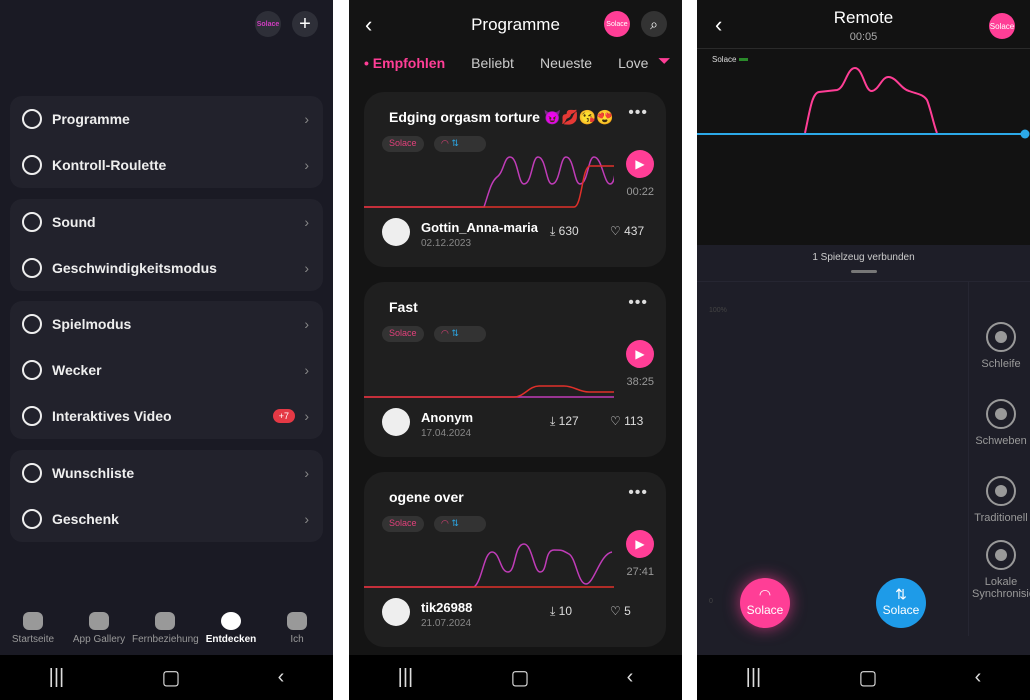 Image resolution: width=1030 pixels, height=700 pixels. What do you see at coordinates (166, 165) in the screenshot?
I see `menu-item-kontroll-roulette: Kontroll-Roulette ›` at bounding box center [166, 165].